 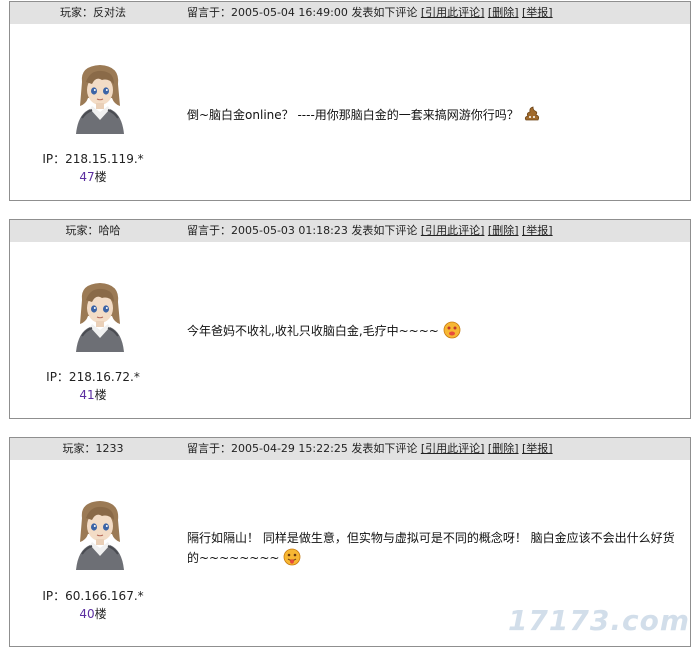 I want to click on comment-text: 倒~脑白金online？ ----用你那脑白金的一套来搞网游你行吗？, so click(x=433, y=115).